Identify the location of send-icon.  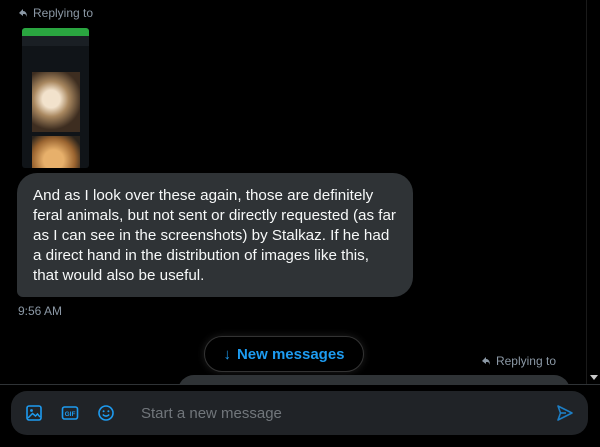
(565, 413).